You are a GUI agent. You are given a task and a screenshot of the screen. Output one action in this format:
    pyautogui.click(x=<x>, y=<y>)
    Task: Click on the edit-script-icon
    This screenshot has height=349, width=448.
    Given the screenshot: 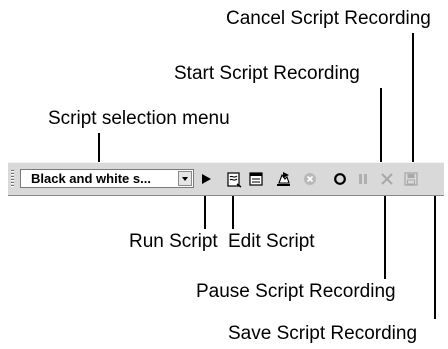 What is the action you would take?
    pyautogui.click(x=234, y=180)
    